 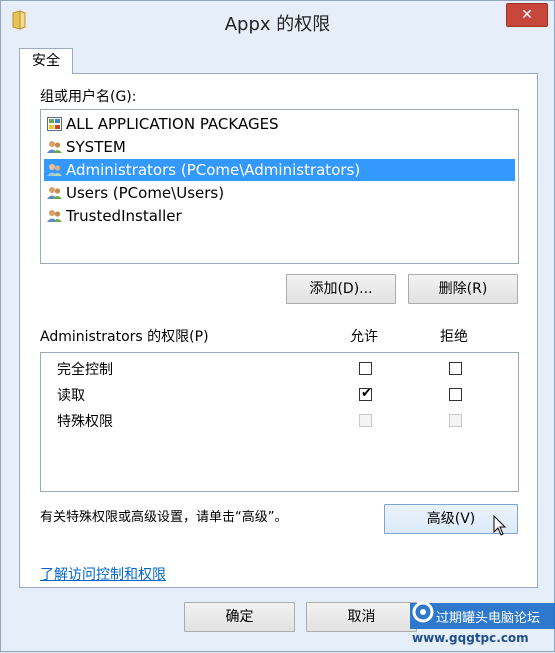 I want to click on list-item: SYSTEM, so click(x=85, y=147).